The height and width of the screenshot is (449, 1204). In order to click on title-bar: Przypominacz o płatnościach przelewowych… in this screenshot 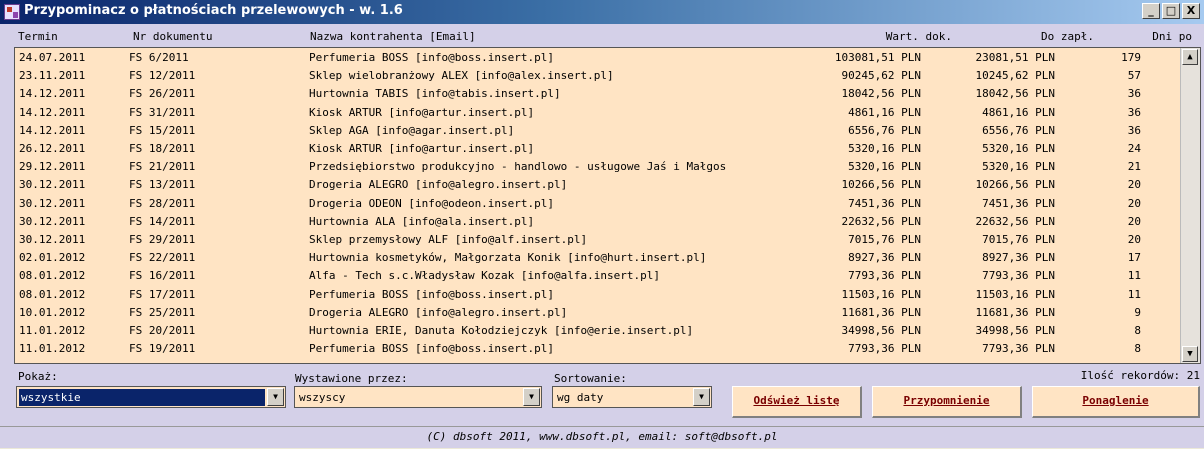, I will do `click(602, 12)`.